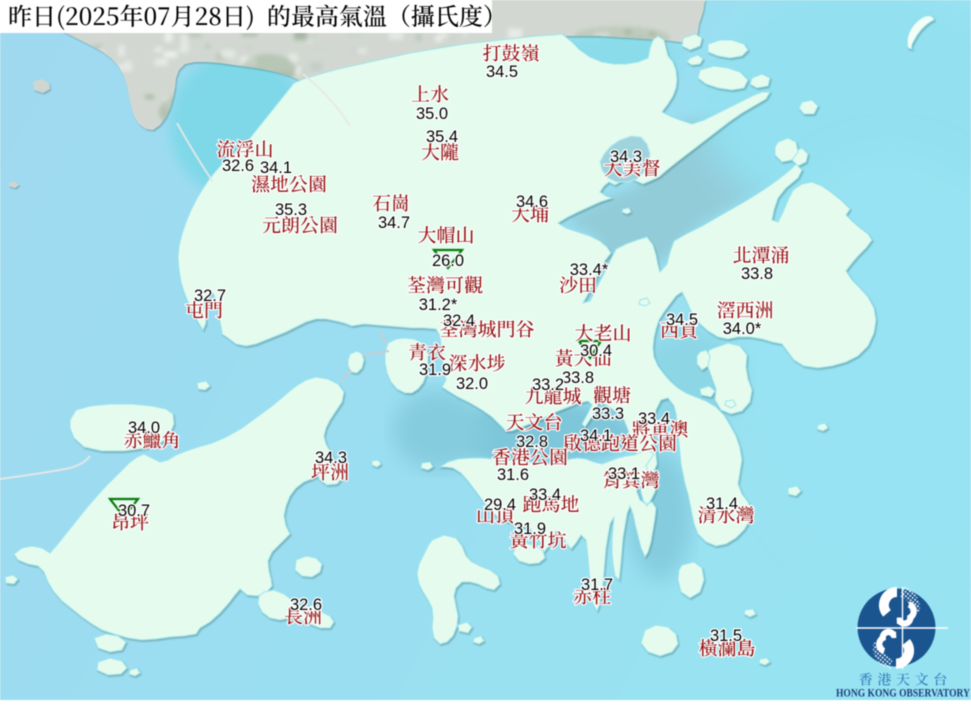 The width and height of the screenshot is (971, 705). What do you see at coordinates (134, 511) in the screenshot?
I see `svg-text: 30.7` at bounding box center [134, 511].